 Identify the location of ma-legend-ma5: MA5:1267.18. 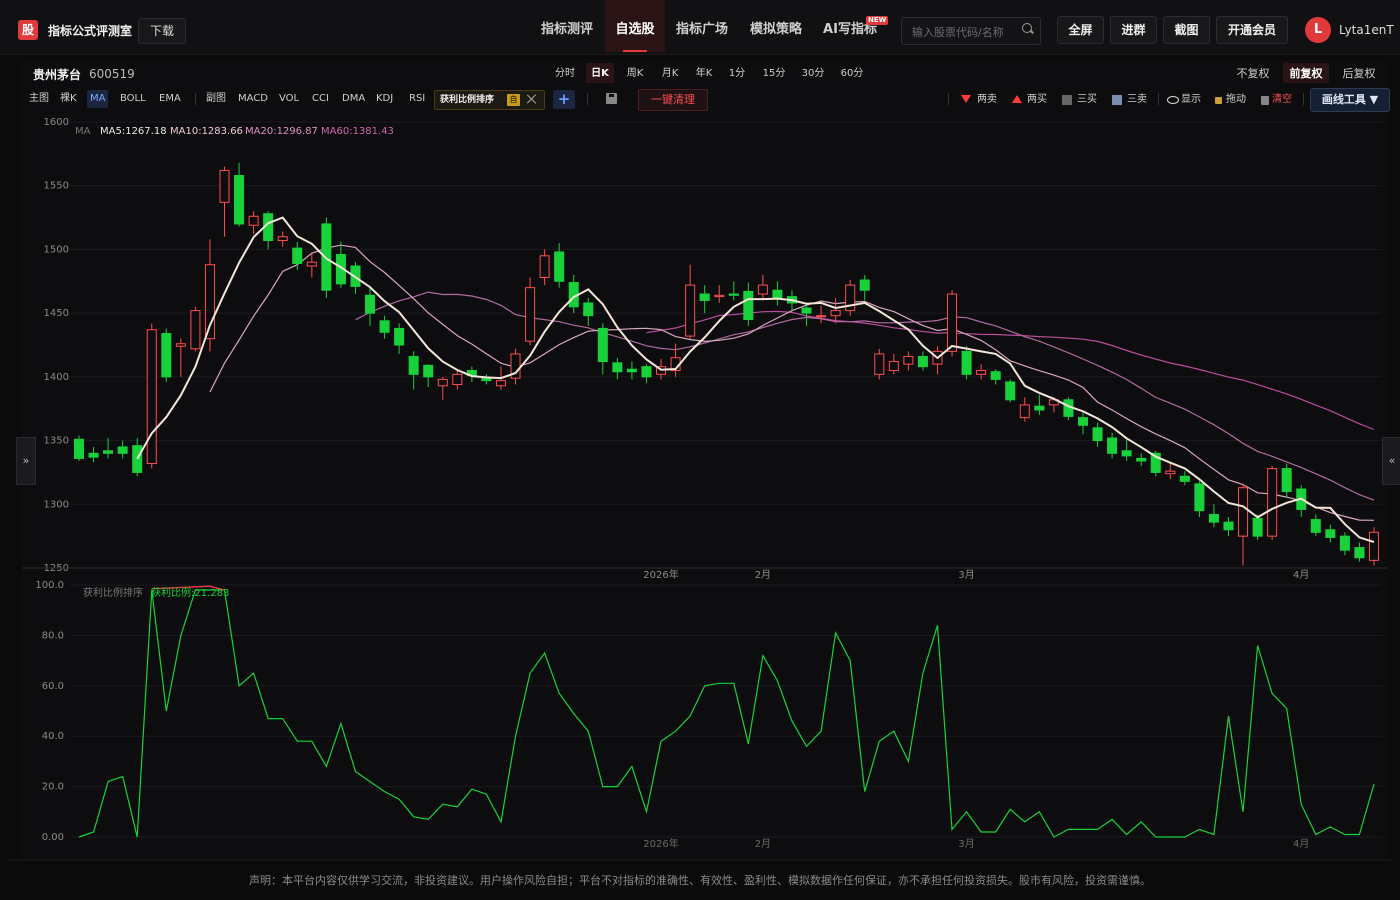
(133, 131).